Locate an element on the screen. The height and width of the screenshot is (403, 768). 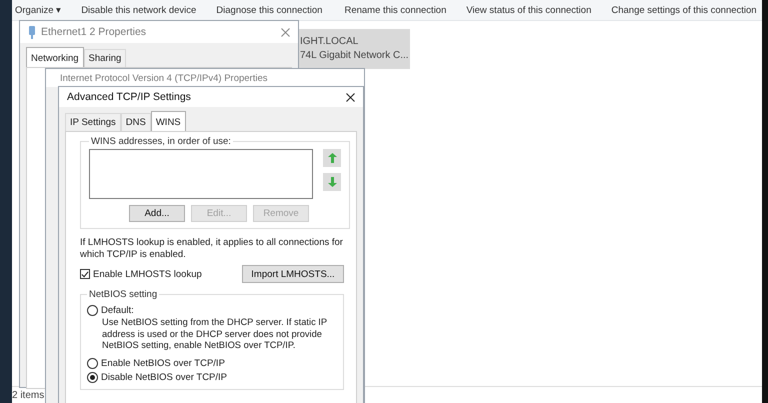
radio-label: Enable NetBIOS over TCP/IP is located at coordinates (163, 363).